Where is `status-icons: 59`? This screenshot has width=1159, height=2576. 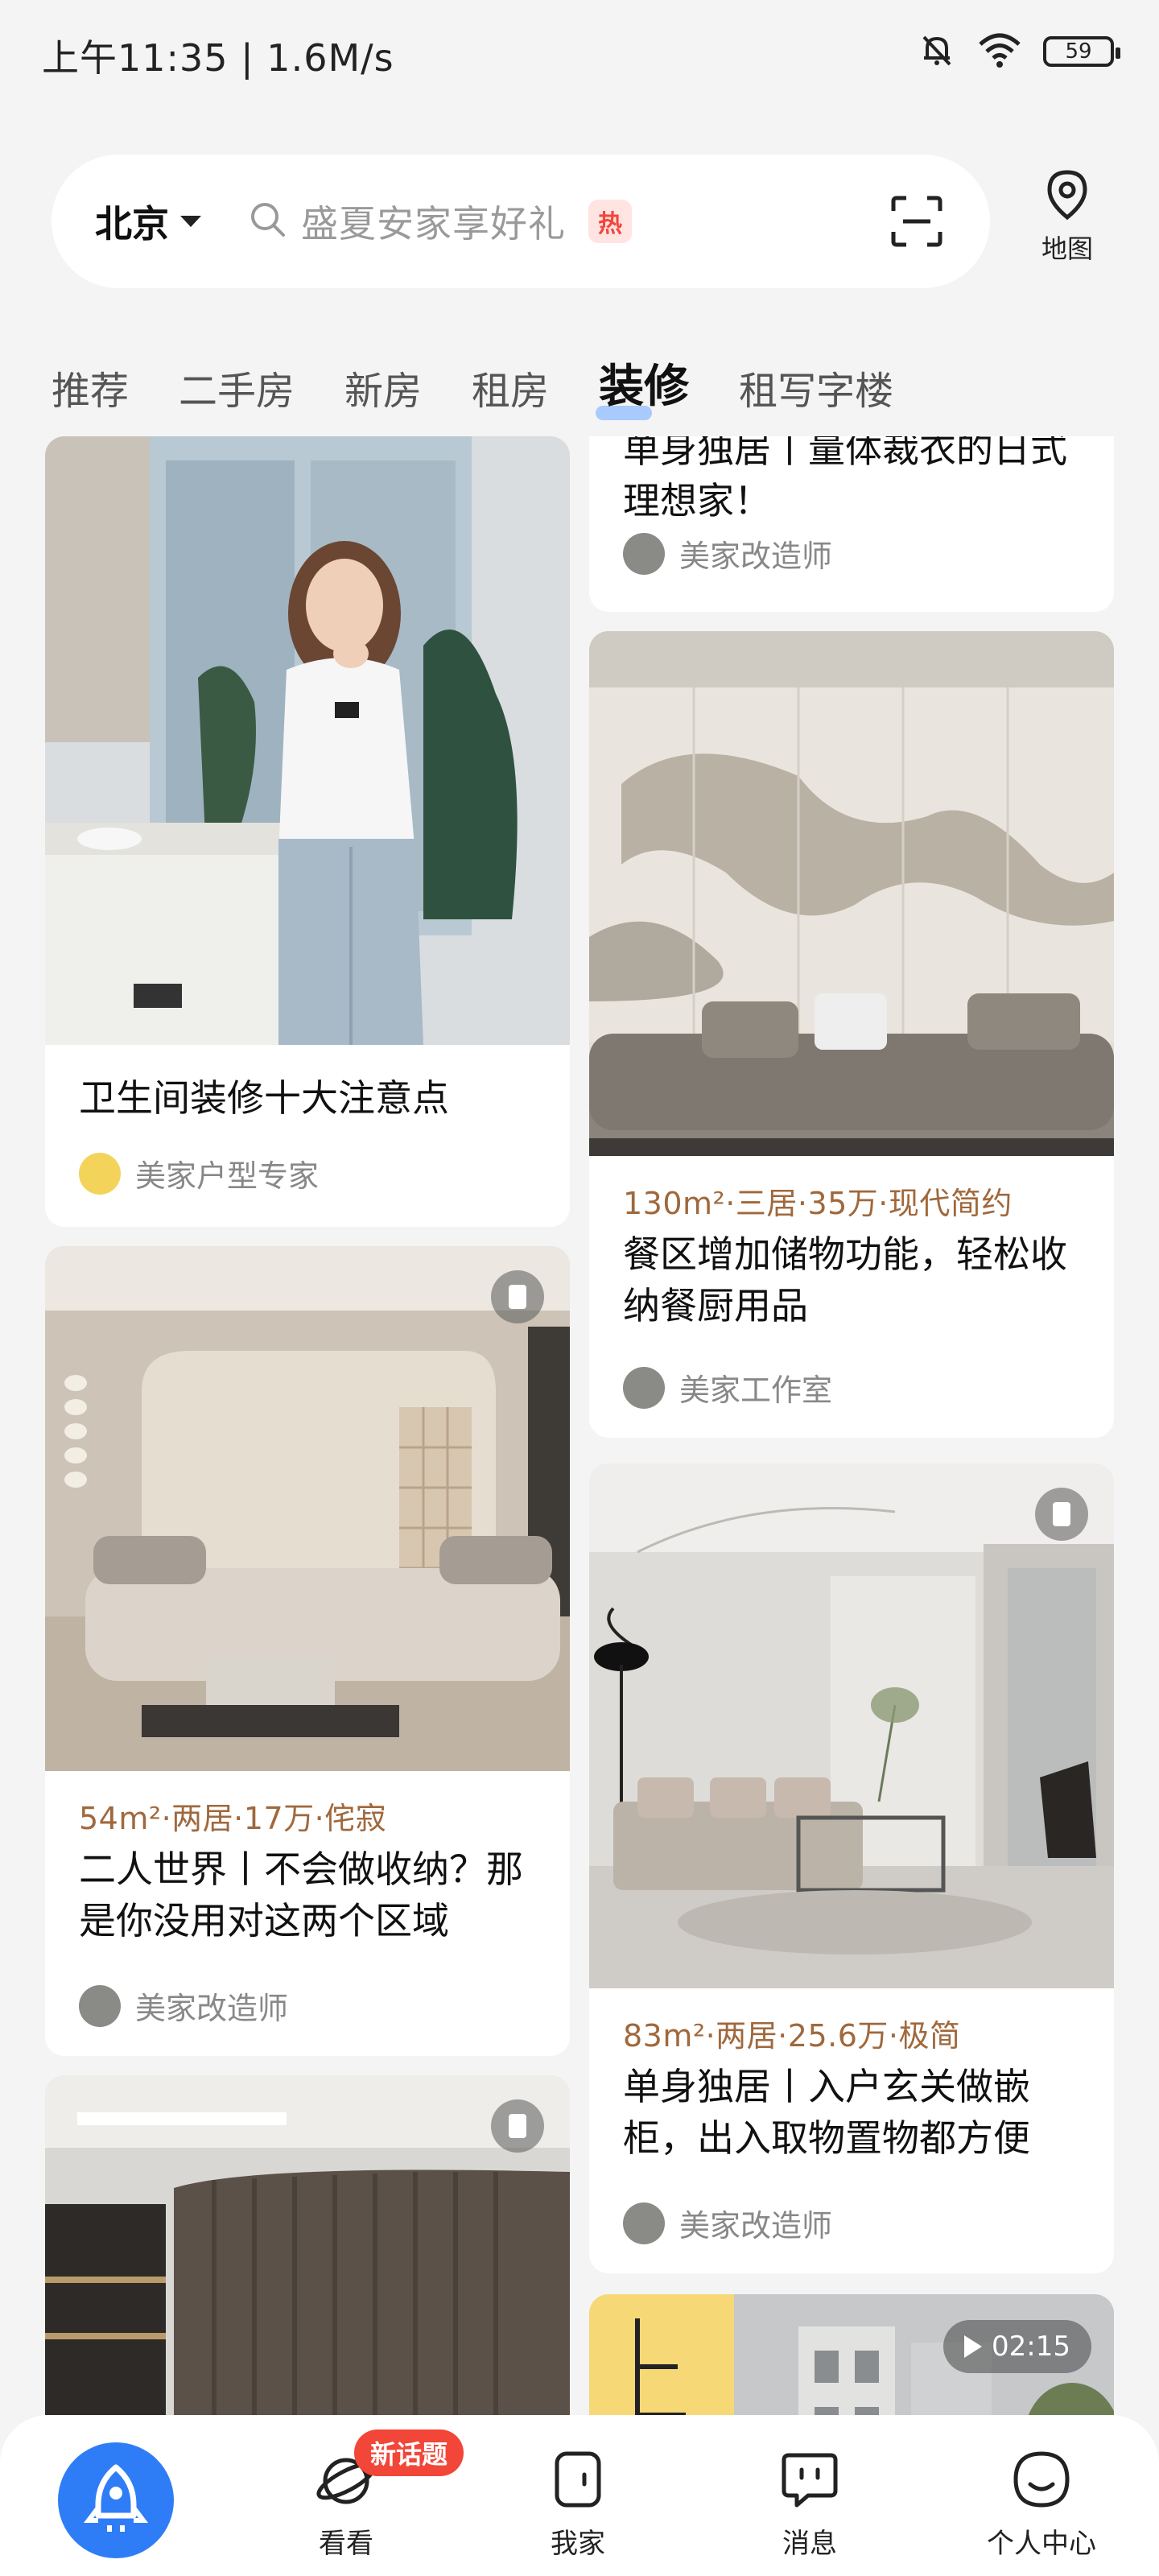
status-icons: 59 is located at coordinates (1019, 51).